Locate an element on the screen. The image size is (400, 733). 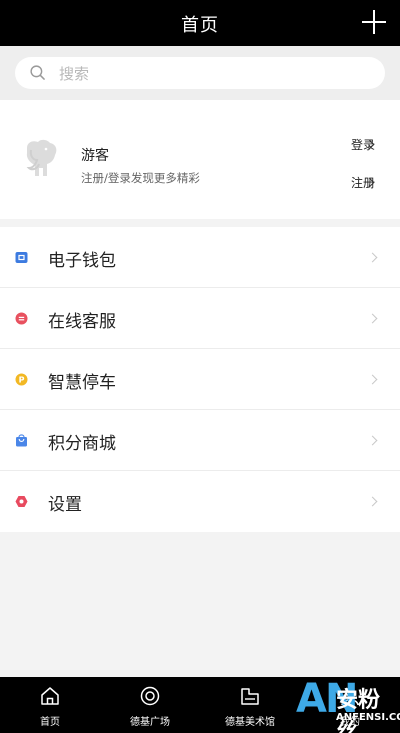
svg-text: P is located at coordinates (22, 380).